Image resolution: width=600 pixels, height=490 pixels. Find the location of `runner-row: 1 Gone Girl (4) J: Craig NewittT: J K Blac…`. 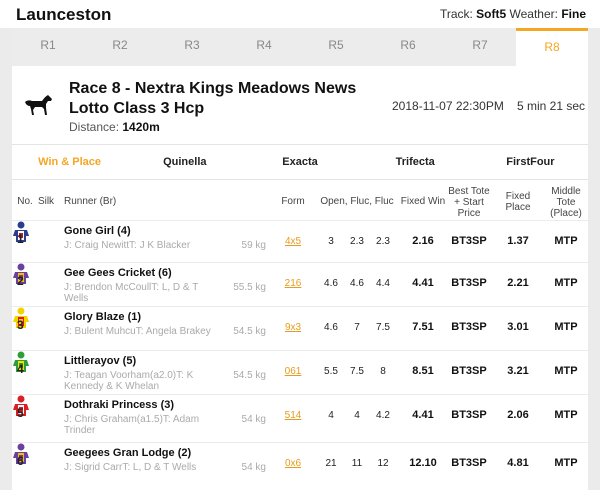

runner-row: 1 Gone Girl (4) J: Craig NewittT: J K Blac… is located at coordinates (300, 241).